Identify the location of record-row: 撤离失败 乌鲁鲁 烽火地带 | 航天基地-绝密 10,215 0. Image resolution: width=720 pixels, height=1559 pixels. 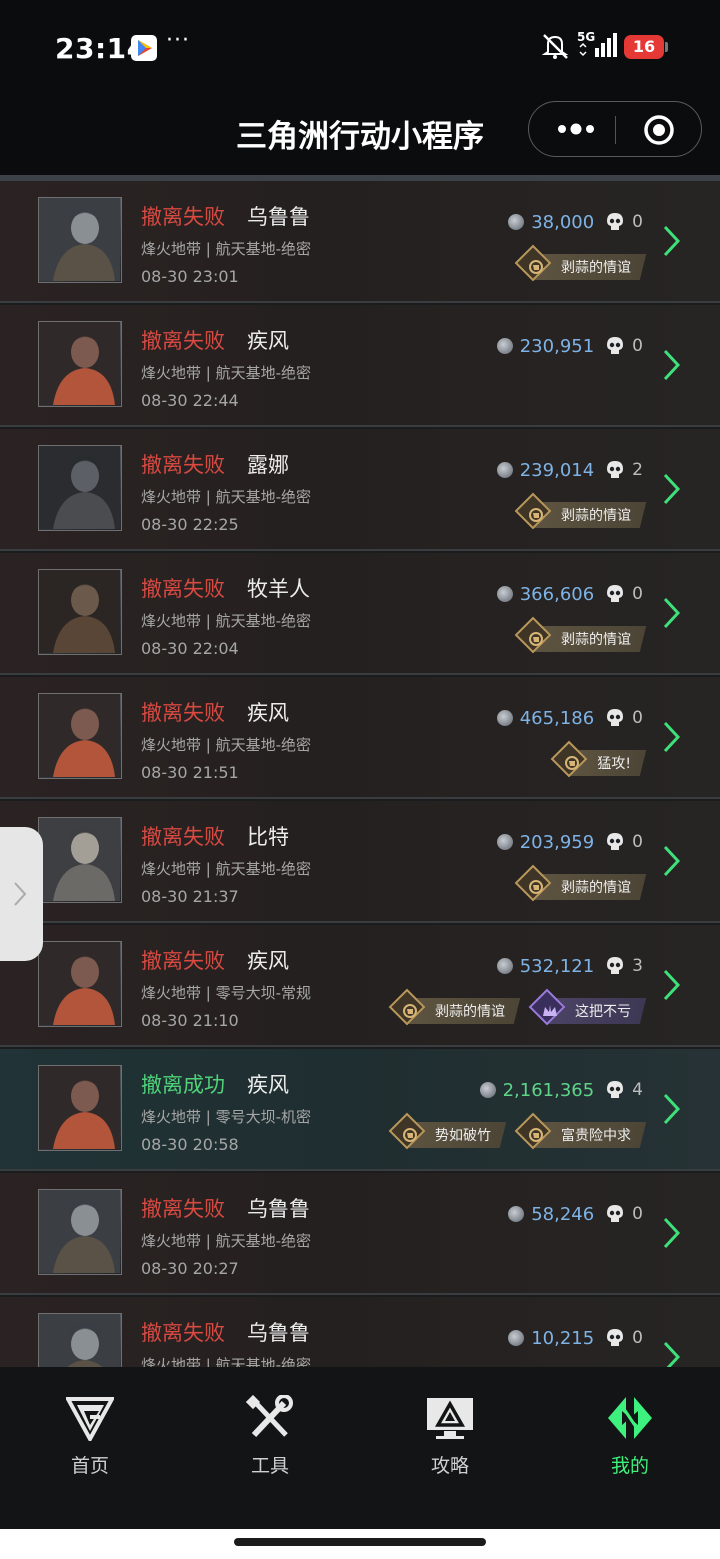
(360, 1332).